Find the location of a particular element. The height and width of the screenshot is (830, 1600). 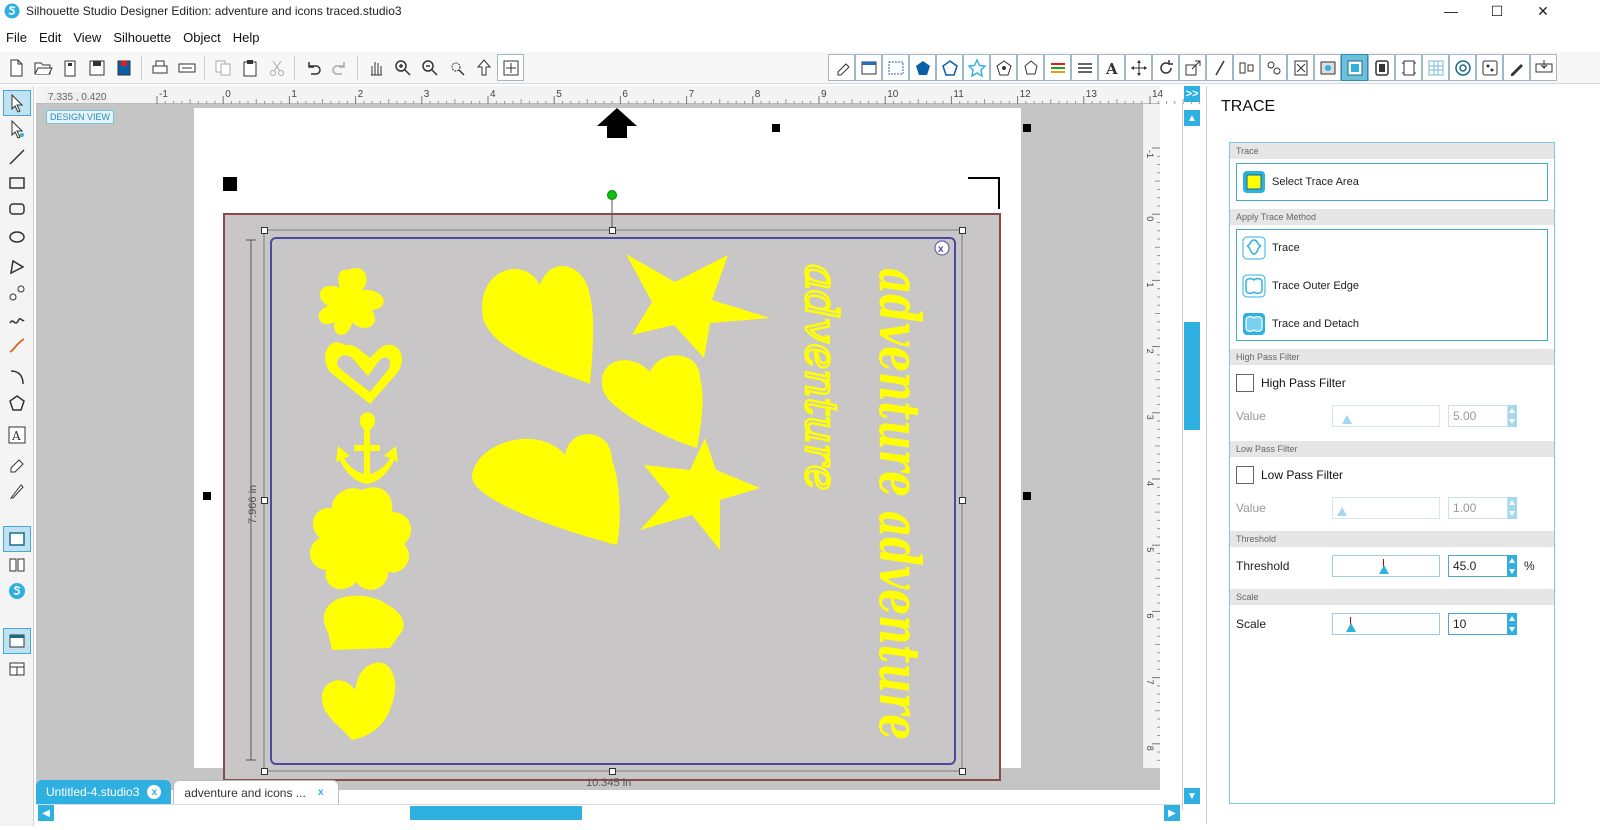

scroll-up-icon: ▲ is located at coordinates (1192, 118).